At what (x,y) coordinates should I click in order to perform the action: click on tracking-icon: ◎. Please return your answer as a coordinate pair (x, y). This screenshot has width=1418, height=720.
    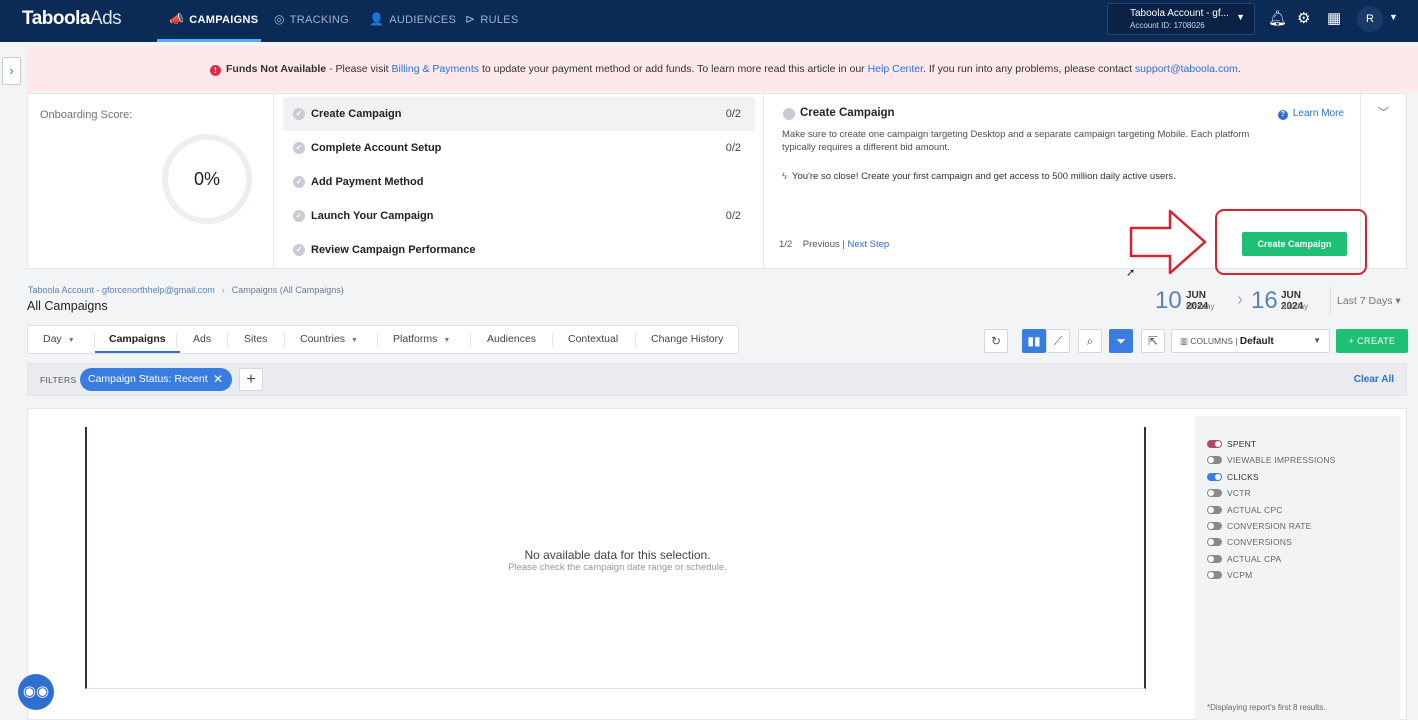
    Looking at the image, I should click on (279, 19).